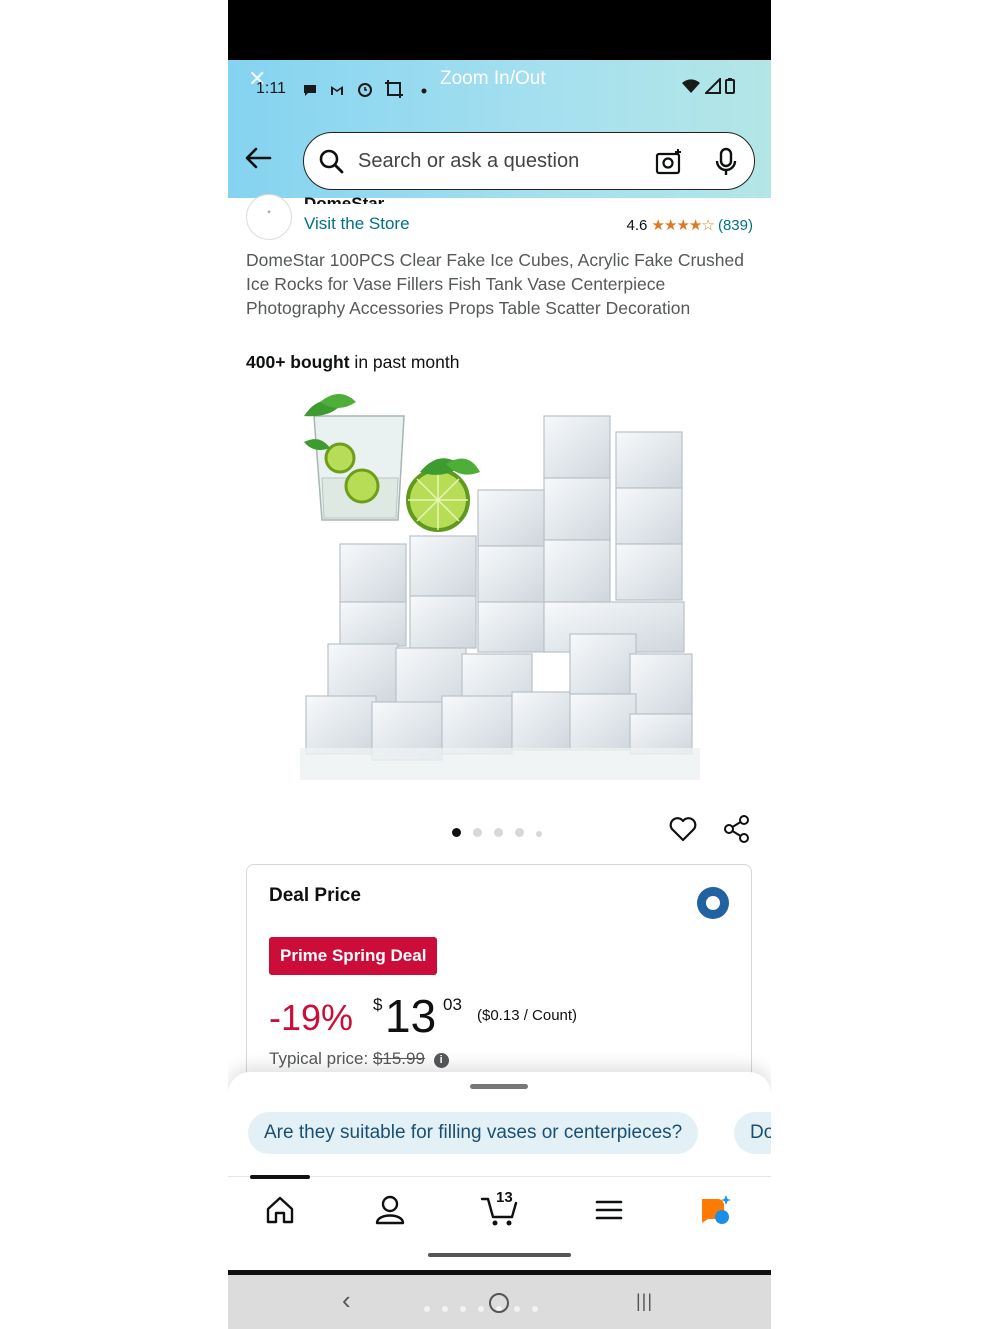 This screenshot has height=1329, width=1000. Describe the element at coordinates (487, 1308) in the screenshot. I see `page-dots` at that location.